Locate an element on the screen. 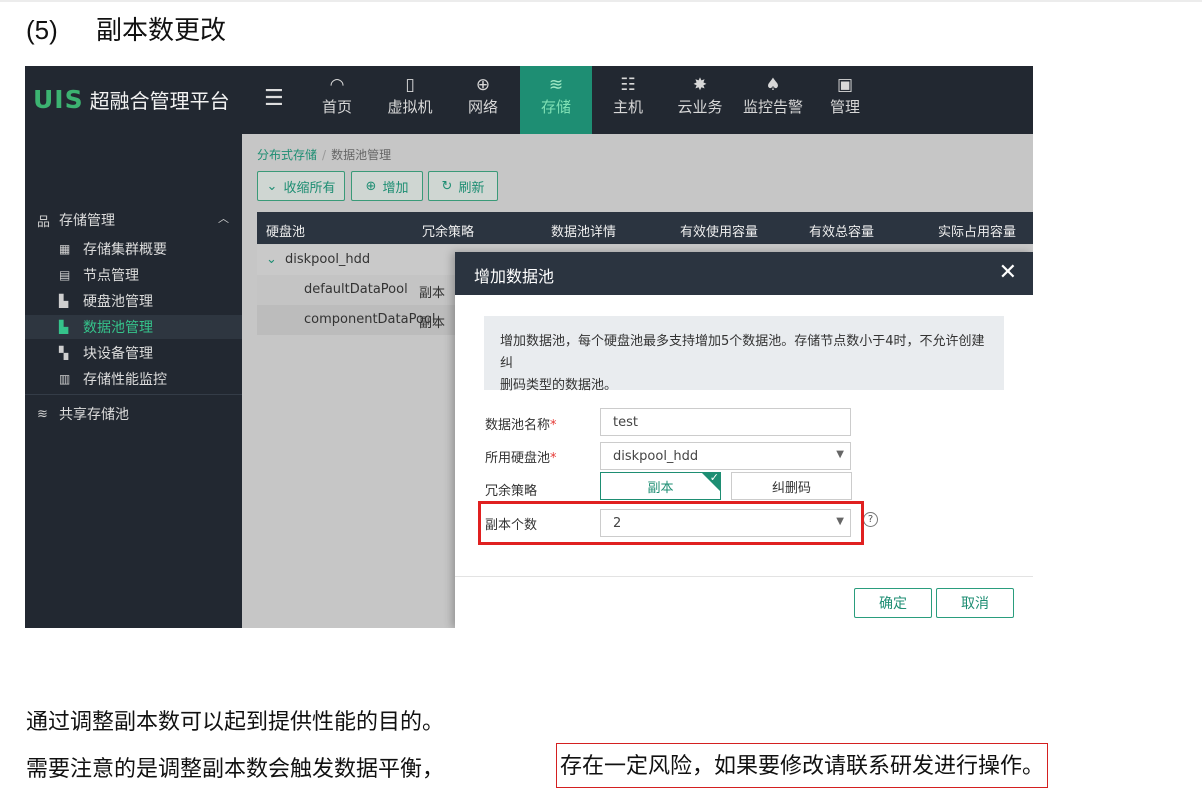 The image size is (1202, 809). confirm-button: 确定 is located at coordinates (893, 603).